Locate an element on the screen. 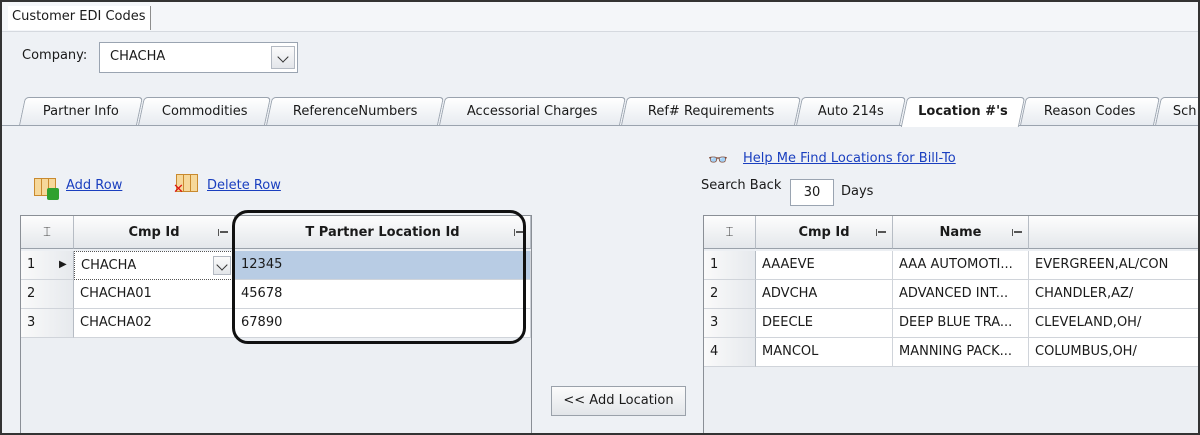 The width and height of the screenshot is (1200, 435). cmp-id-cell: CHACHA is located at coordinates (154, 265).